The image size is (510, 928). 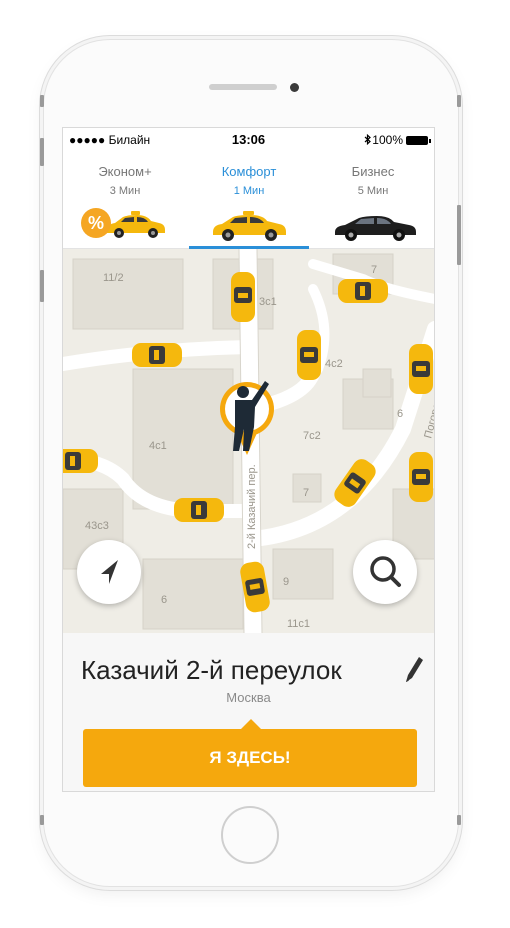 I want to click on bottom-marker-left, so click(x=42, y=820).